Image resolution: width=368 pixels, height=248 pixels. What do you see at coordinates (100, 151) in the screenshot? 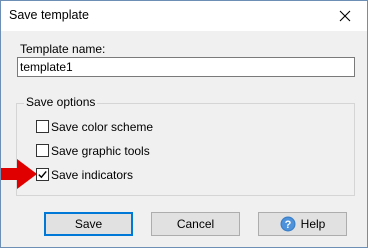
I see `checkbox-label: Save graphic tools` at bounding box center [100, 151].